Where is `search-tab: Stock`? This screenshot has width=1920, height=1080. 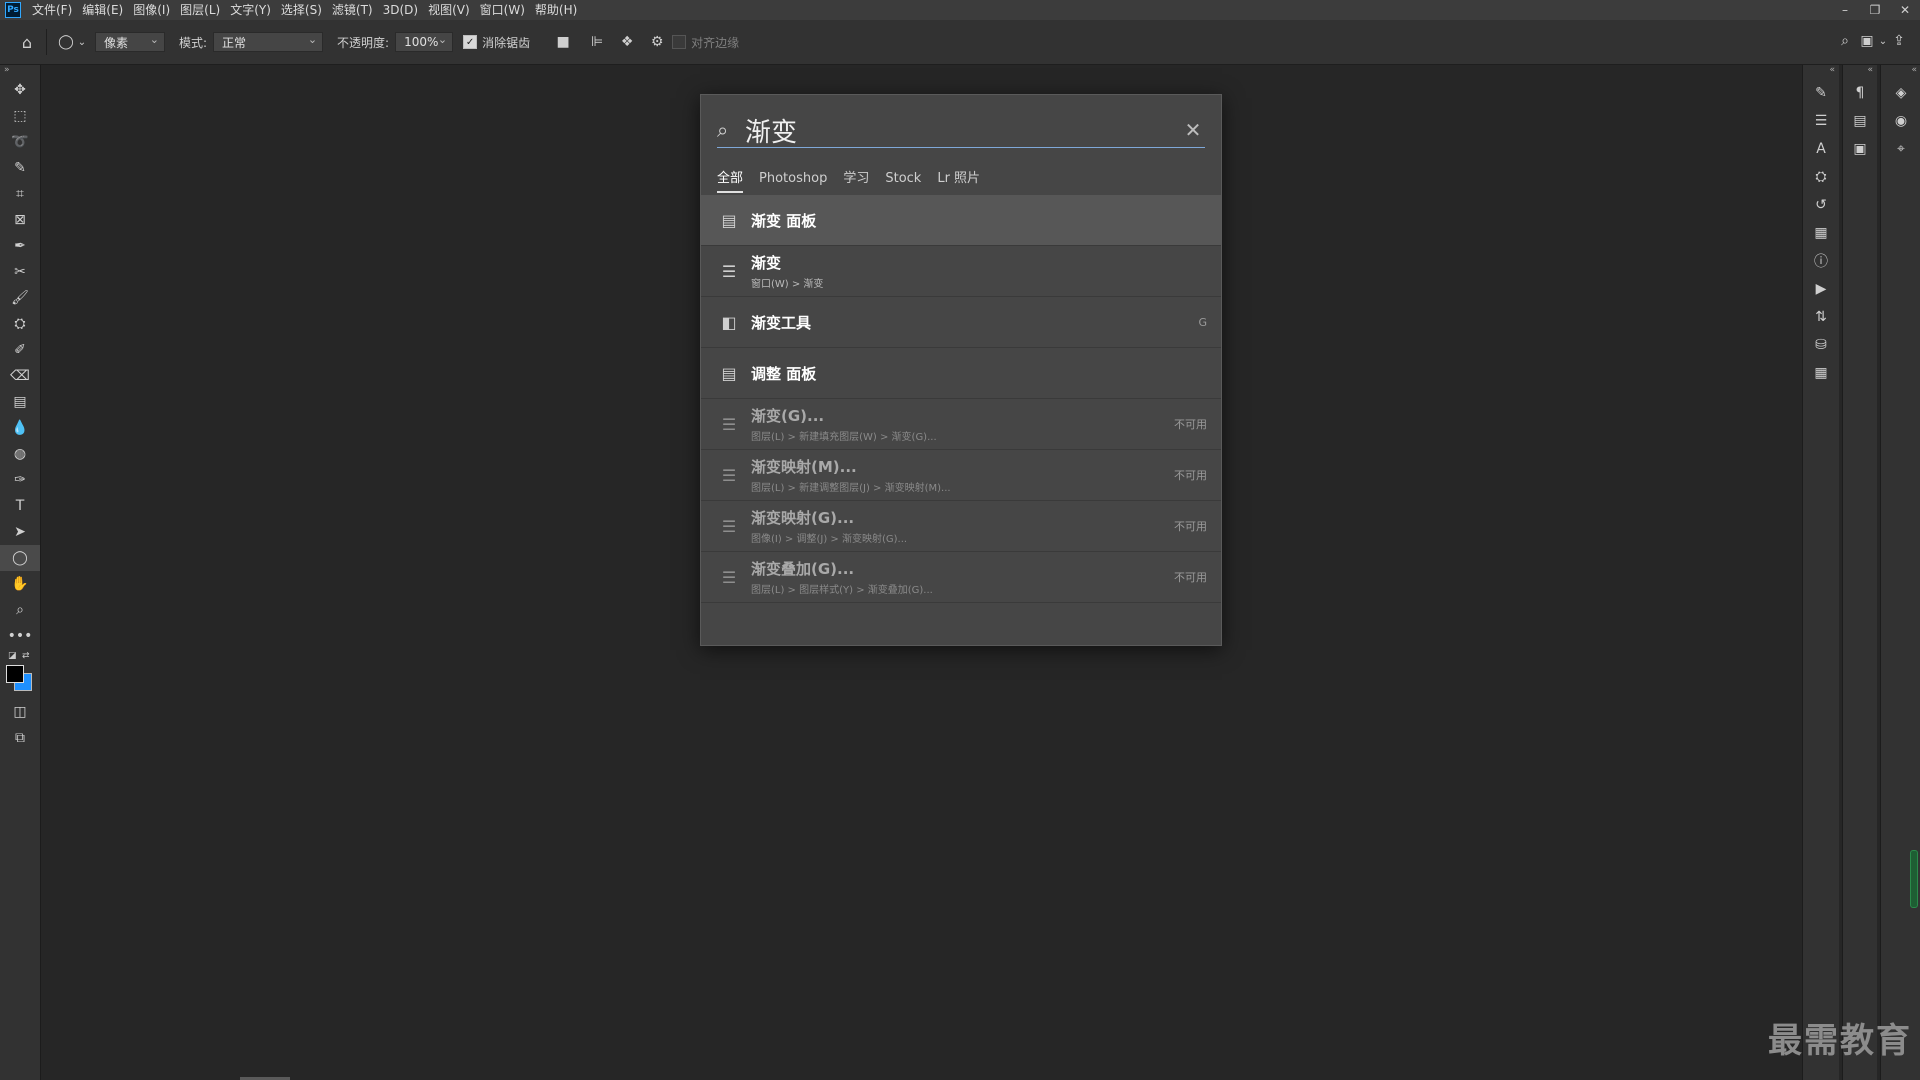 search-tab: Stock is located at coordinates (903, 180).